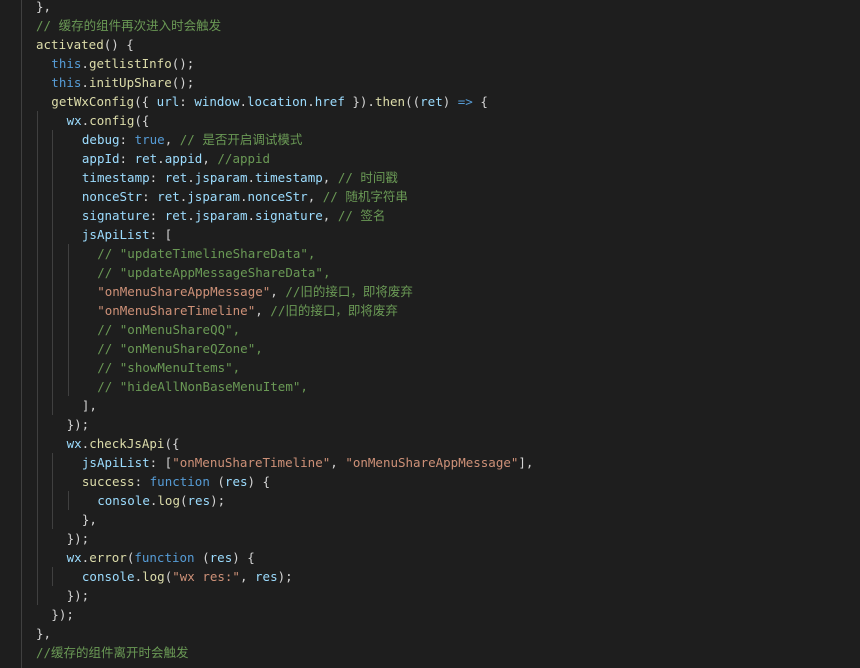  I want to click on code-line: // "updateAppMessageShareData",, so click(430, 272).